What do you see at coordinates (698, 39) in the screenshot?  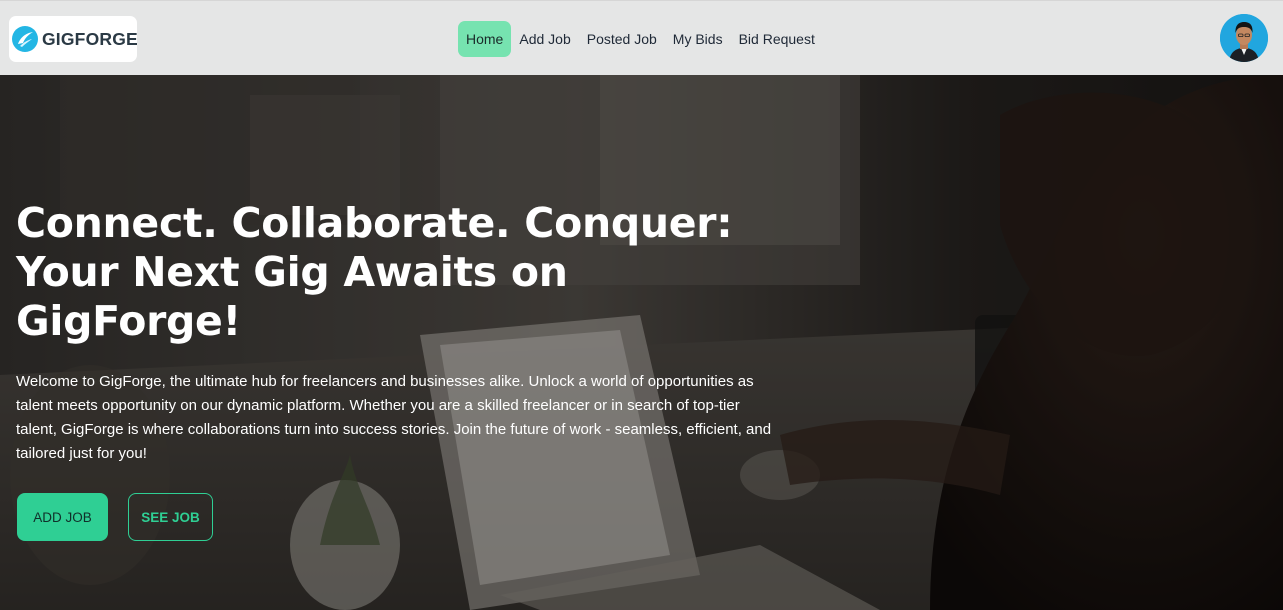 I see `nav-item-my-bids: My Bids` at bounding box center [698, 39].